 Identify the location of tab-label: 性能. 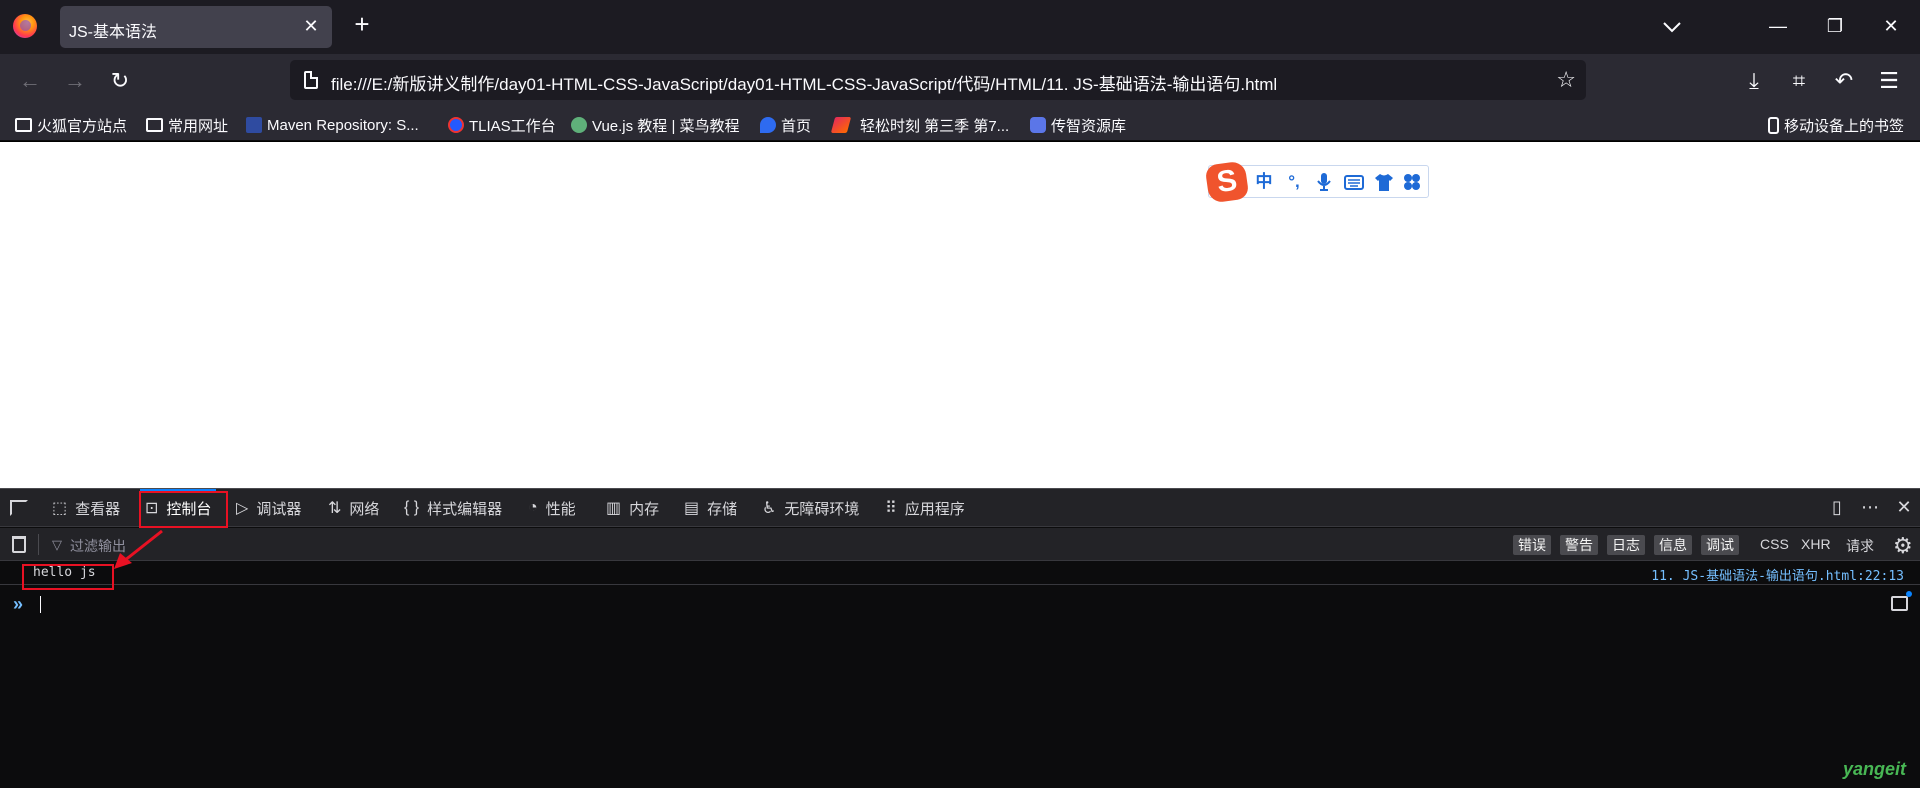
(560, 509).